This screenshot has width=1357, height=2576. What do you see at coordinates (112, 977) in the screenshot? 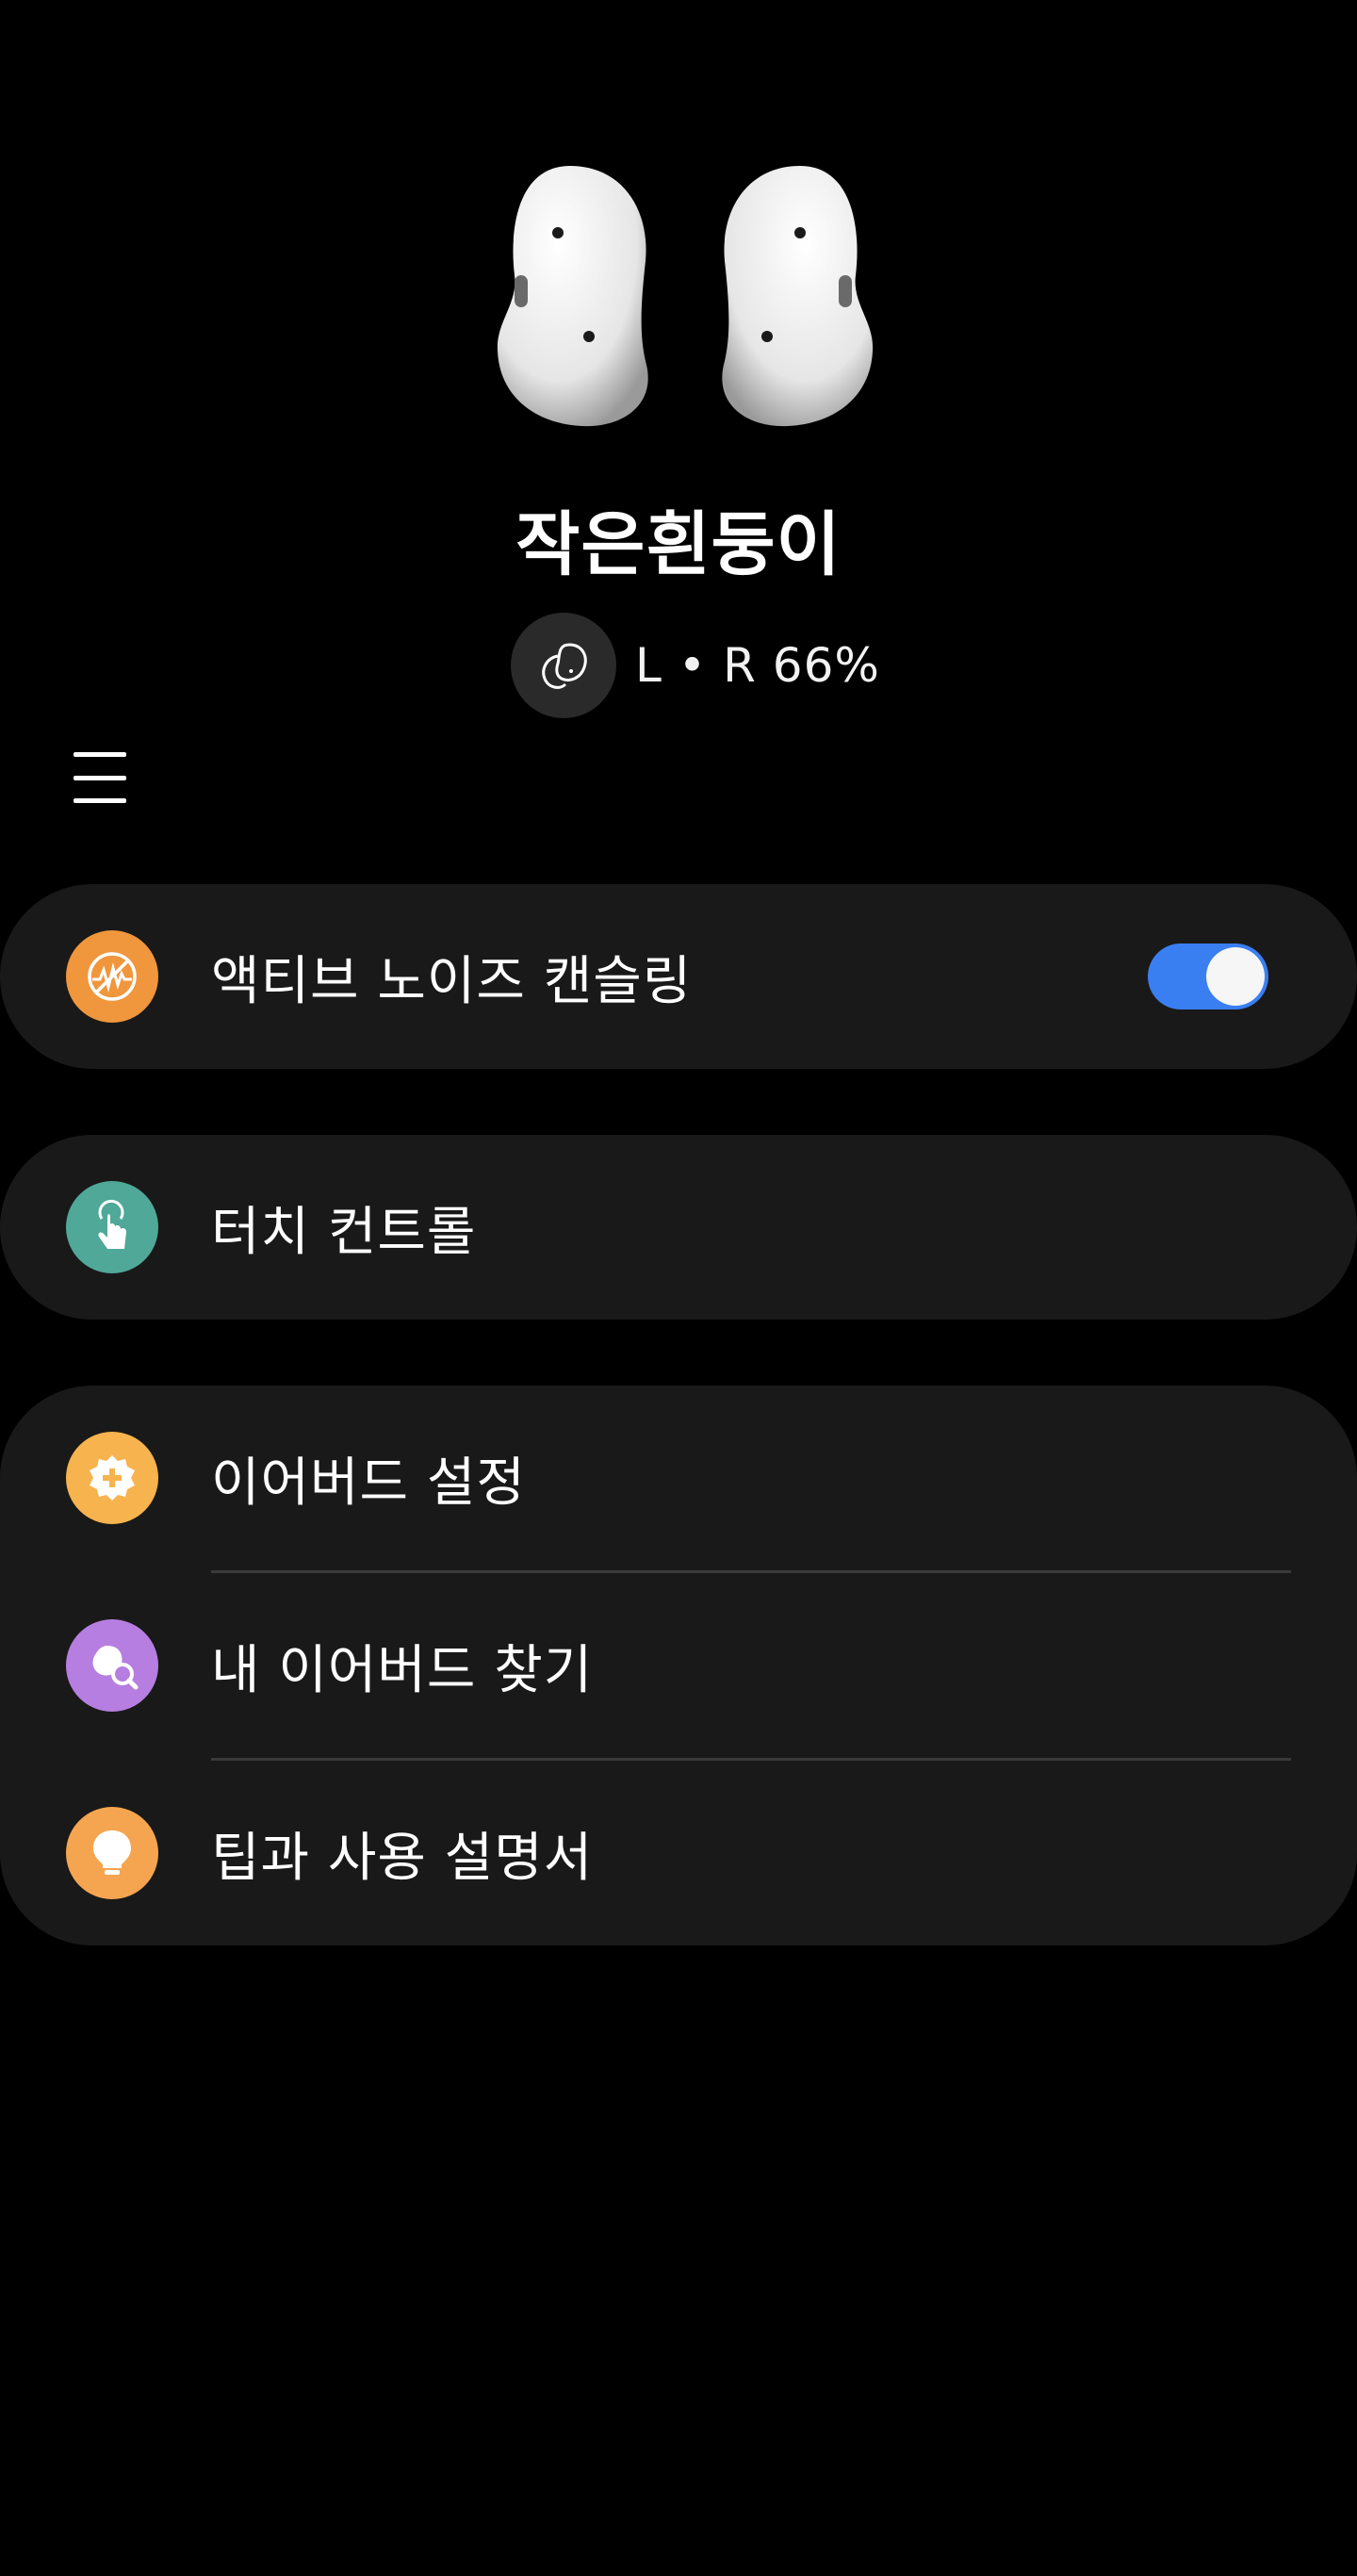
I see `anc-icon` at bounding box center [112, 977].